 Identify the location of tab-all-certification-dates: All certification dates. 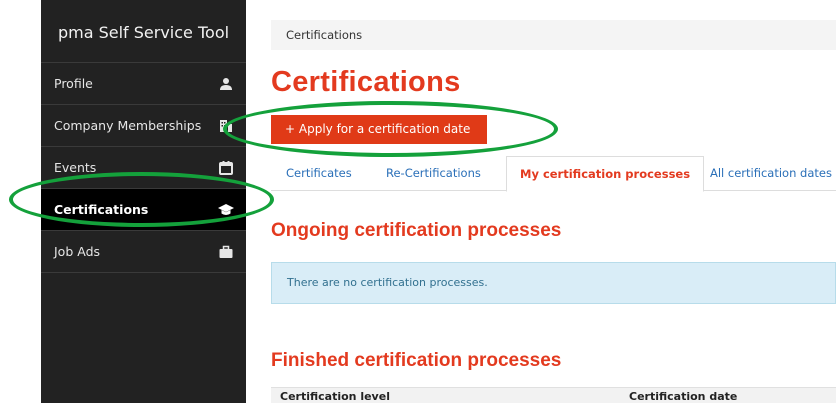
(771, 173).